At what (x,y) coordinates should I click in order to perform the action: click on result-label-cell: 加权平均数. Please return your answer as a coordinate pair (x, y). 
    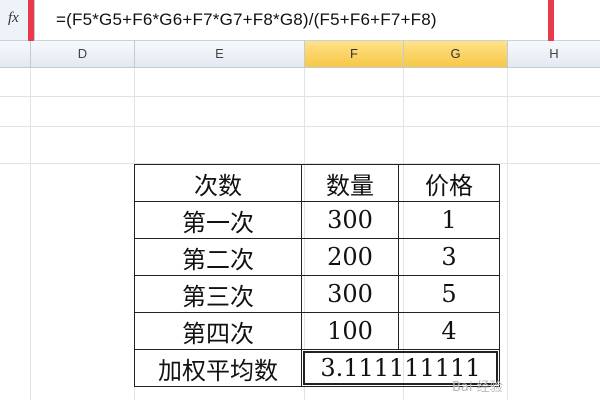
    Looking at the image, I should click on (218, 368).